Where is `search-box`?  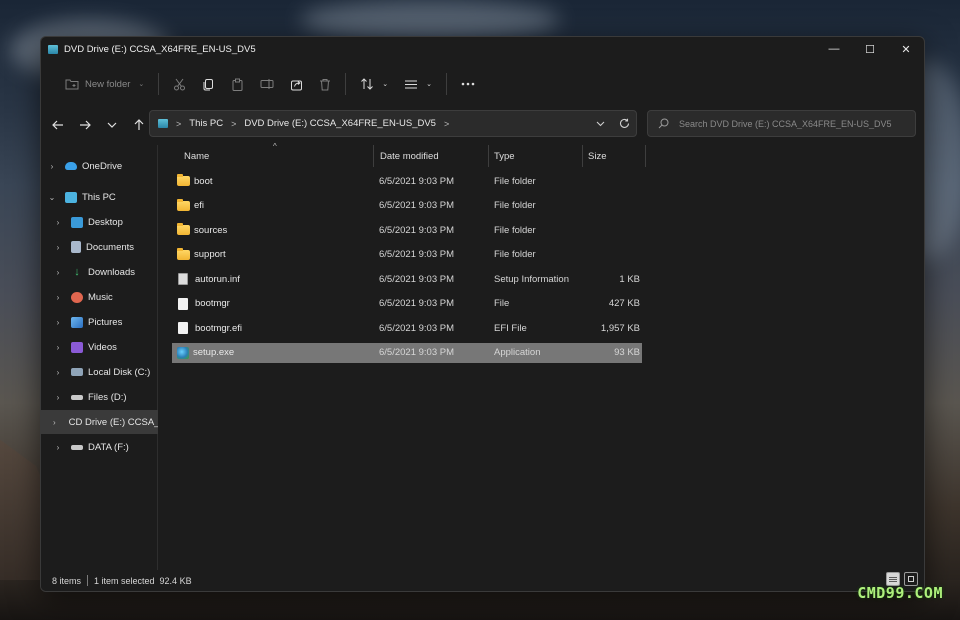 search-box is located at coordinates (781, 123).